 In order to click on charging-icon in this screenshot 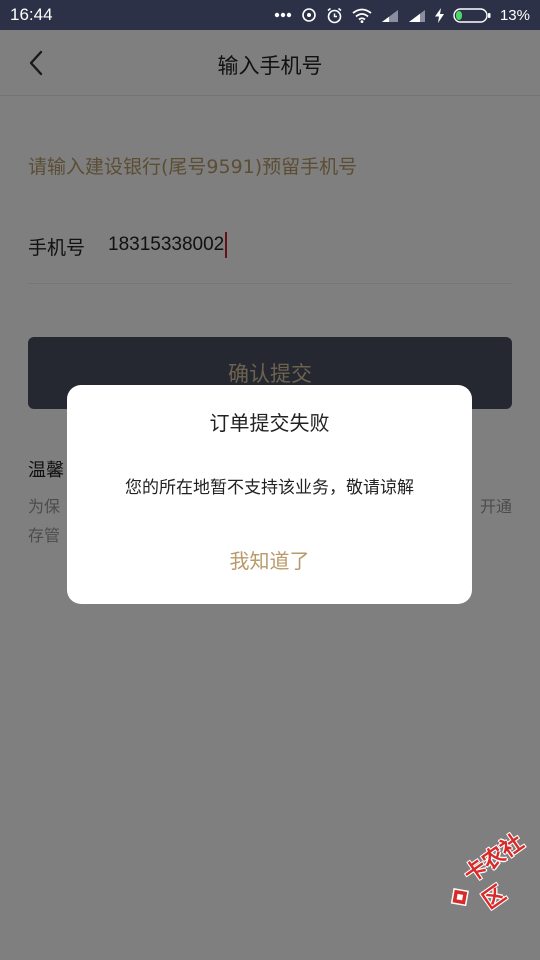, I will do `click(439, 15)`.